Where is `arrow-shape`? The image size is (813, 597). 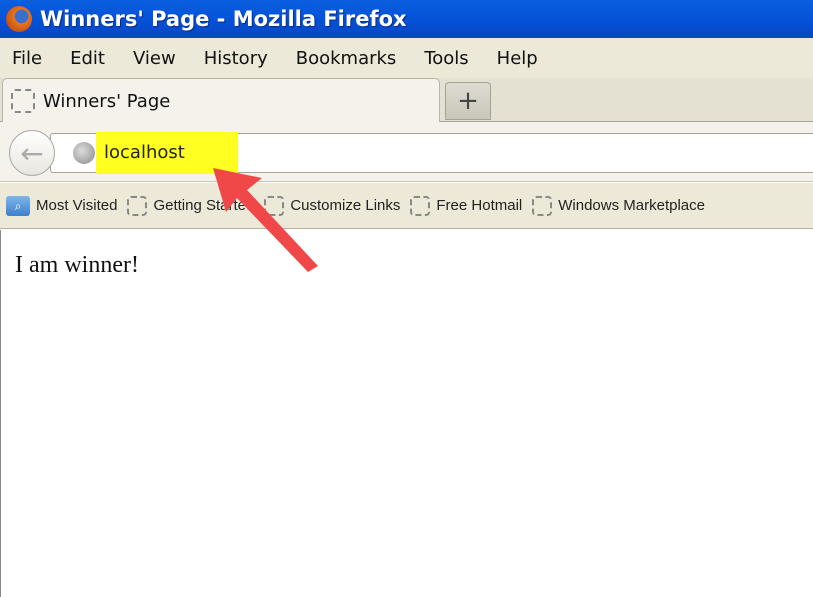 arrow-shape is located at coordinates (265, 220).